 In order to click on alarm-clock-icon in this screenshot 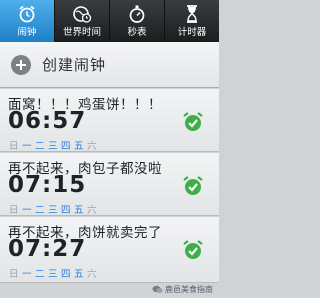, I will do `click(27, 14)`.